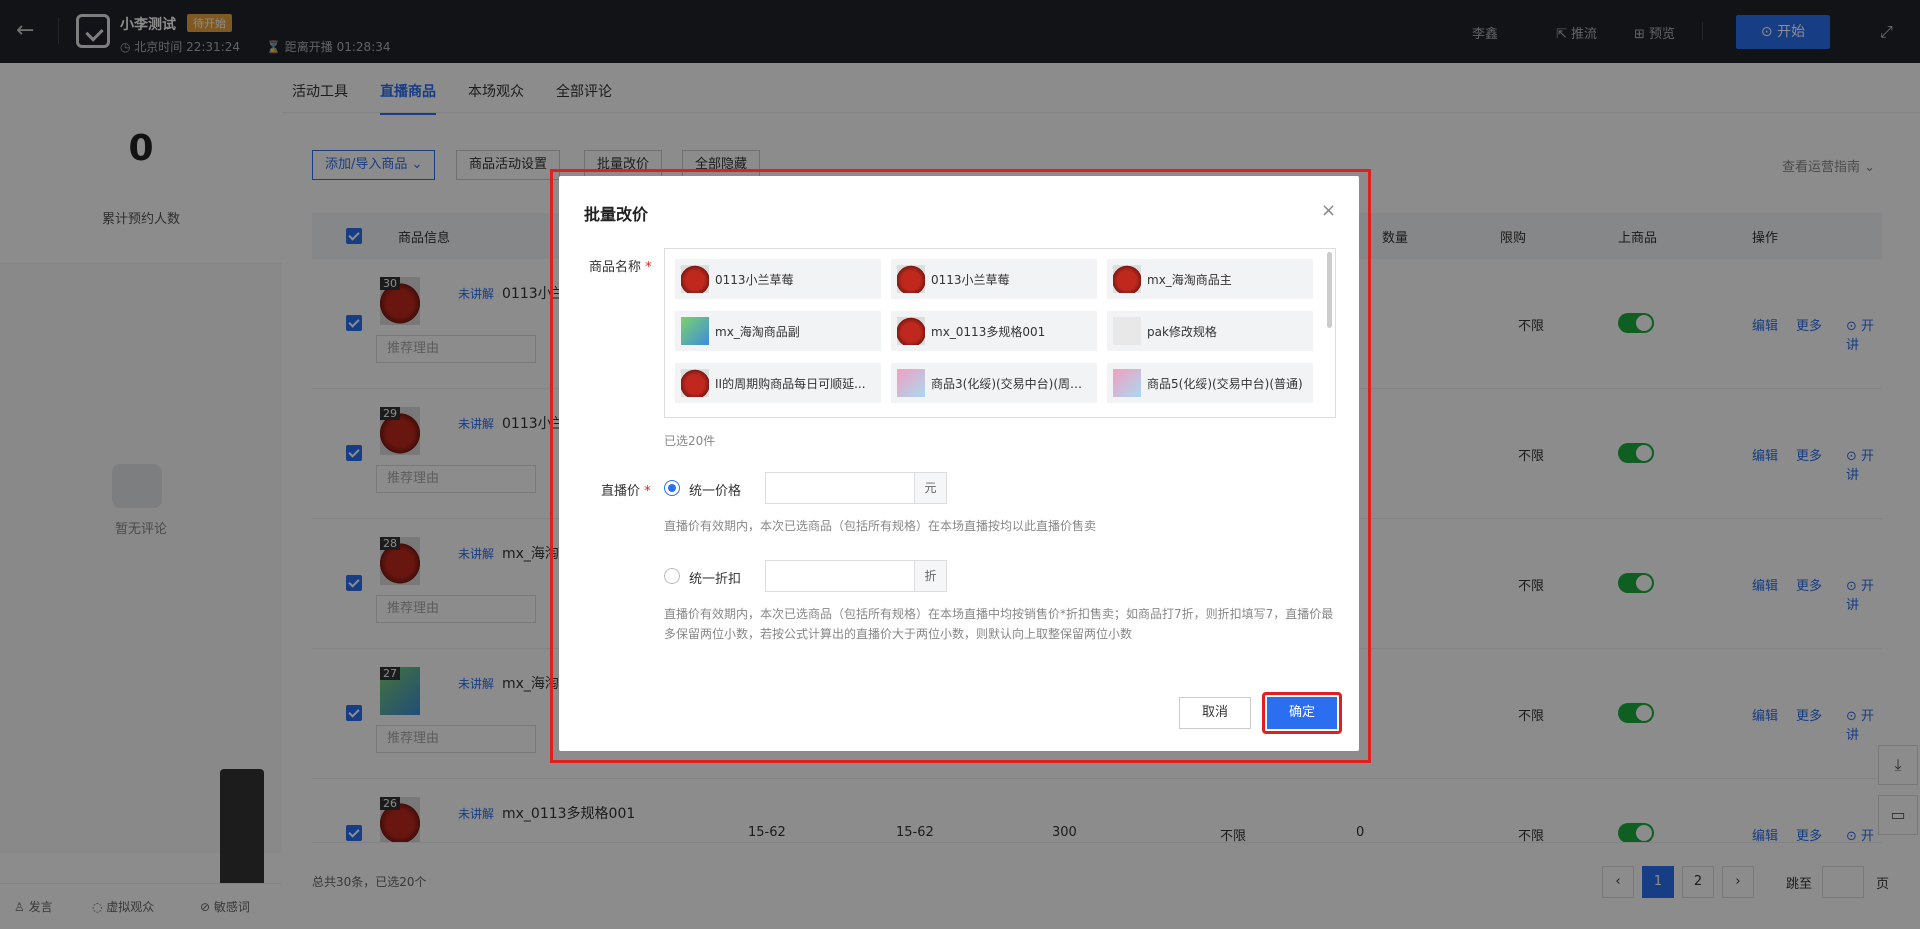 This screenshot has width=1920, height=929. Describe the element at coordinates (616, 214) in the screenshot. I see `dialog-title: 批量改价` at that location.